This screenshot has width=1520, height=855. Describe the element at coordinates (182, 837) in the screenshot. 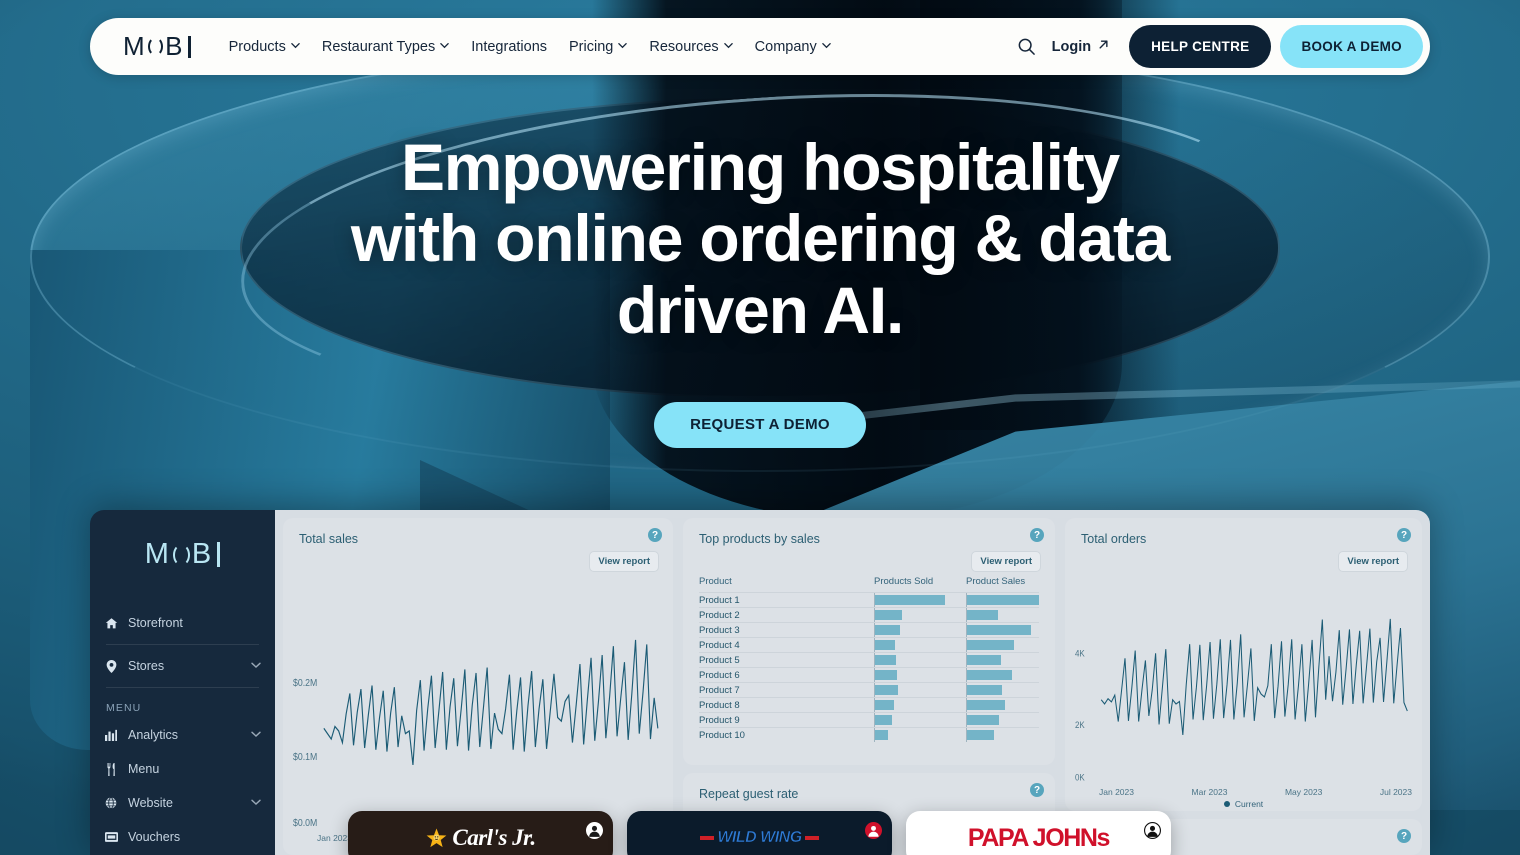

I see `sidebar-item-vouchers: Vouchers` at that location.